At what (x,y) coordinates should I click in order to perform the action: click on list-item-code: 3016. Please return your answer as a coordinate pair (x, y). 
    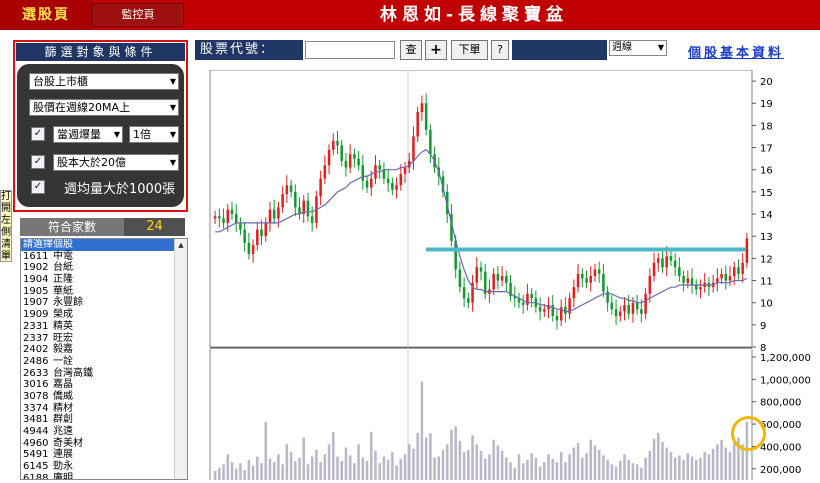
    Looking at the image, I should click on (36, 385).